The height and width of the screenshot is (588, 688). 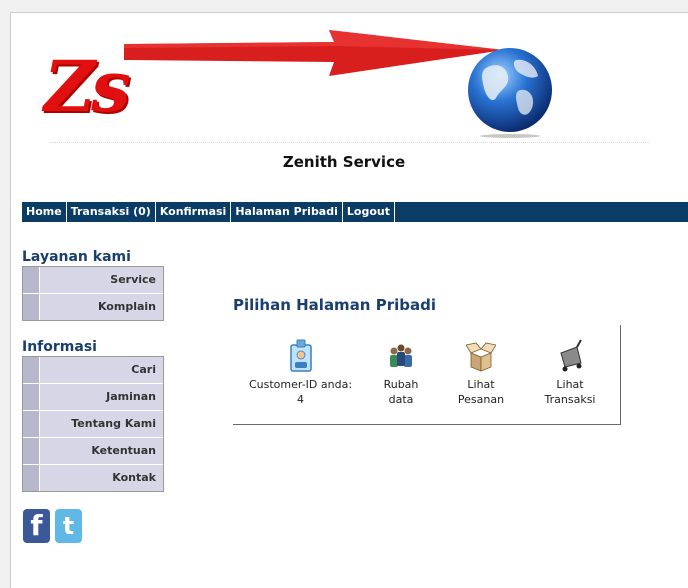 What do you see at coordinates (570, 399) in the screenshot?
I see `tile-label-line2: Transaksi` at bounding box center [570, 399].